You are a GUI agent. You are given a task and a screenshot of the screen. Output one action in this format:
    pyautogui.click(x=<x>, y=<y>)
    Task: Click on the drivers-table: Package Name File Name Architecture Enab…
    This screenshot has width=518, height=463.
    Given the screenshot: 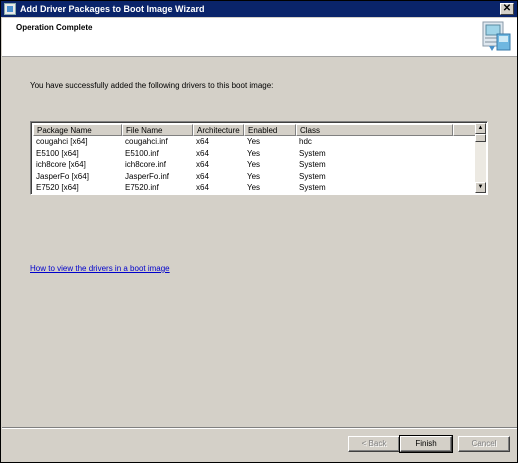 What is the action you would take?
    pyautogui.click(x=259, y=158)
    